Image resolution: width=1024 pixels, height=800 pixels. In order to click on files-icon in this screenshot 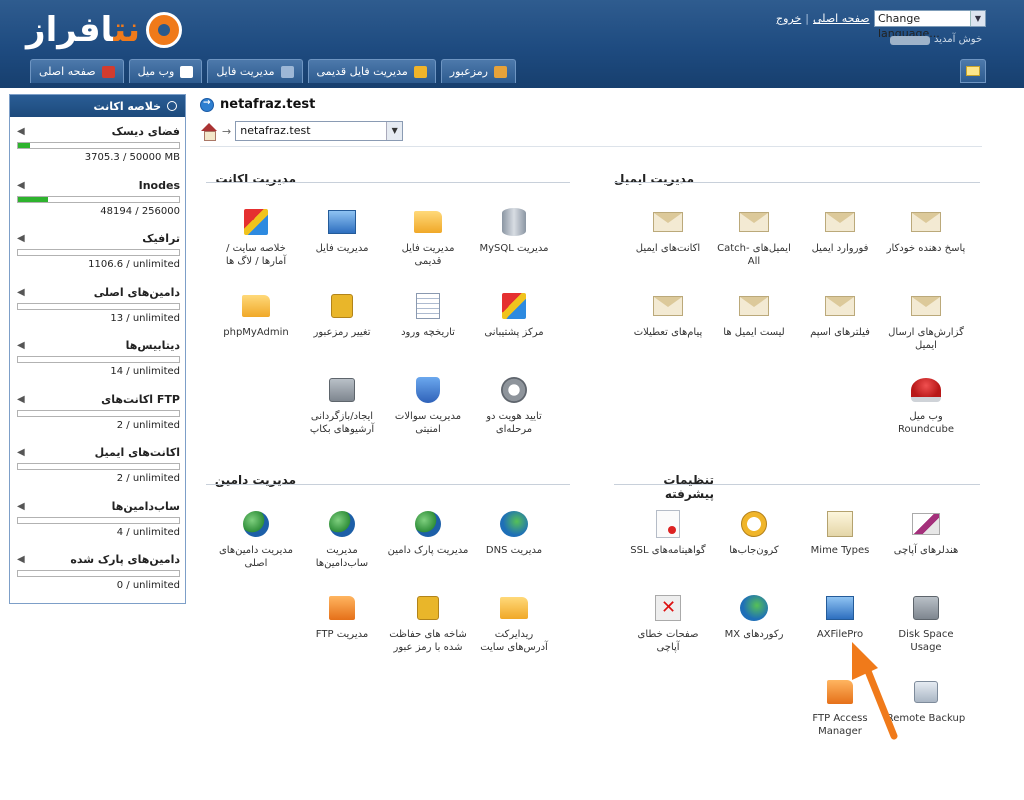, I will do `click(287, 71)`.